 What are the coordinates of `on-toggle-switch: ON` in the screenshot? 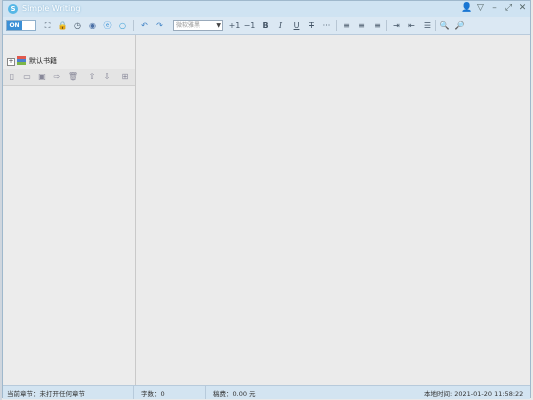 It's located at (21, 25).